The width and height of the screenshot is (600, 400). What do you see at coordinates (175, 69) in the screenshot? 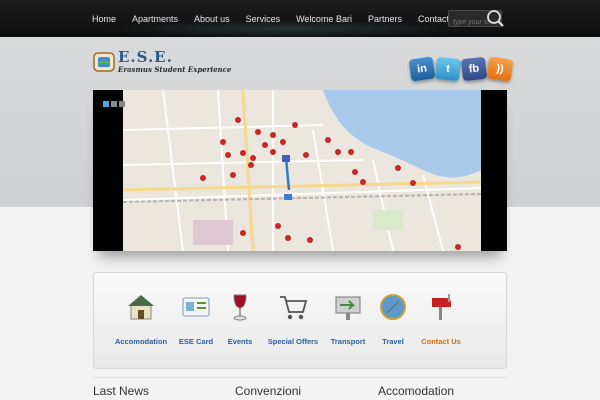
I see `logo-subtitle: Erasmus Student Experience` at bounding box center [175, 69].